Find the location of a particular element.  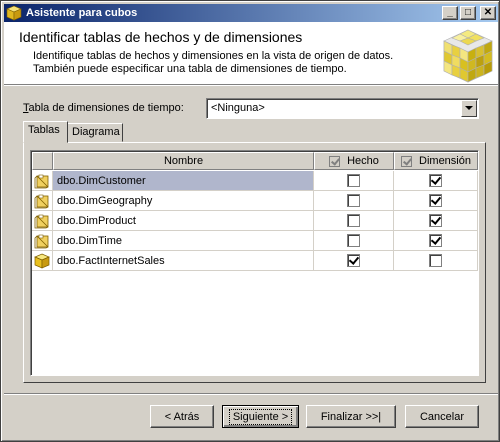

row-header-corner is located at coordinates (42, 161).